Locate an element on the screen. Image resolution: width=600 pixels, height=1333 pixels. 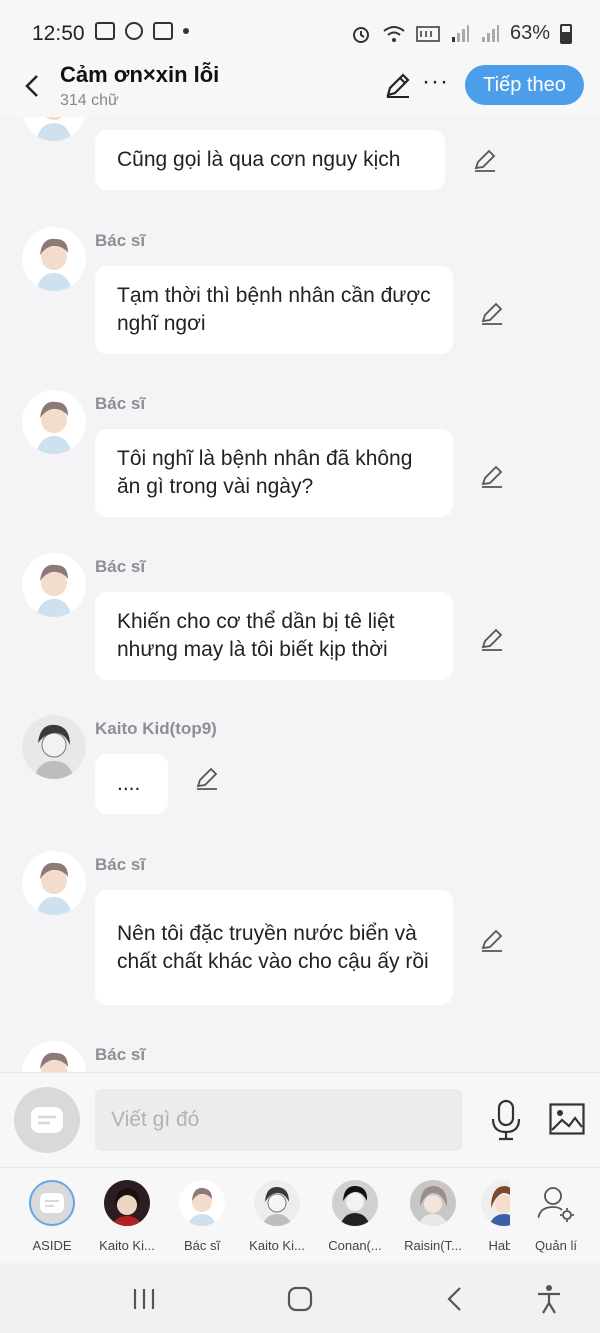
battery-percentage: 63% is located at coordinates (529, 33).